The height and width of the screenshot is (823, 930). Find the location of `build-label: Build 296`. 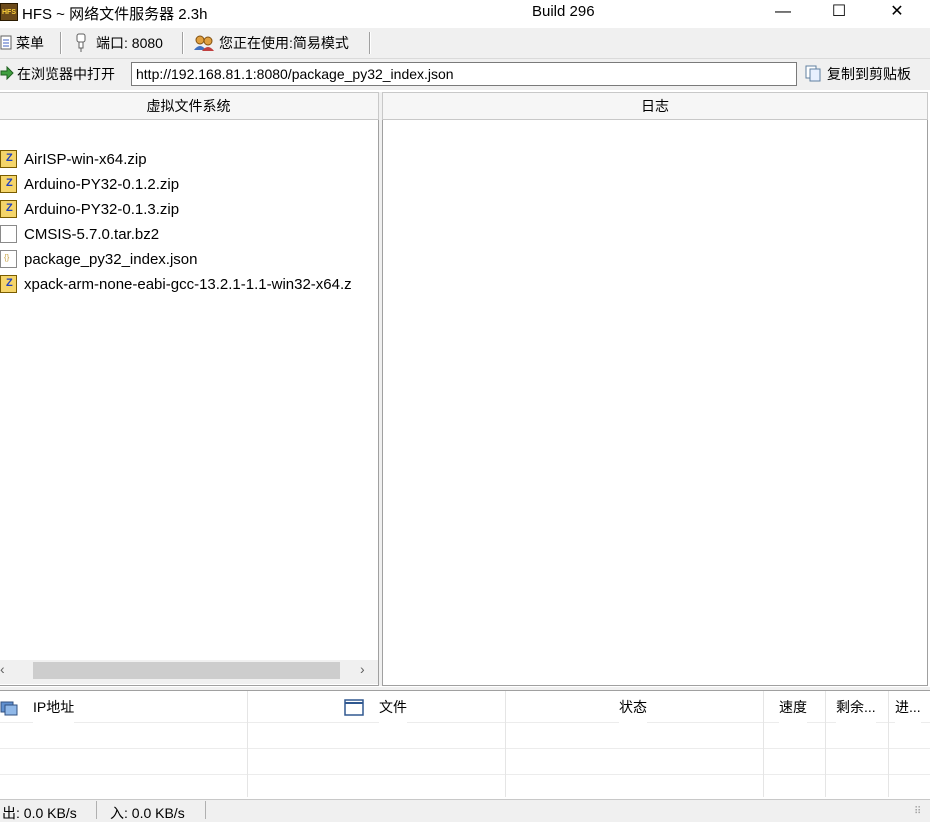

build-label: Build 296 is located at coordinates (563, 11).